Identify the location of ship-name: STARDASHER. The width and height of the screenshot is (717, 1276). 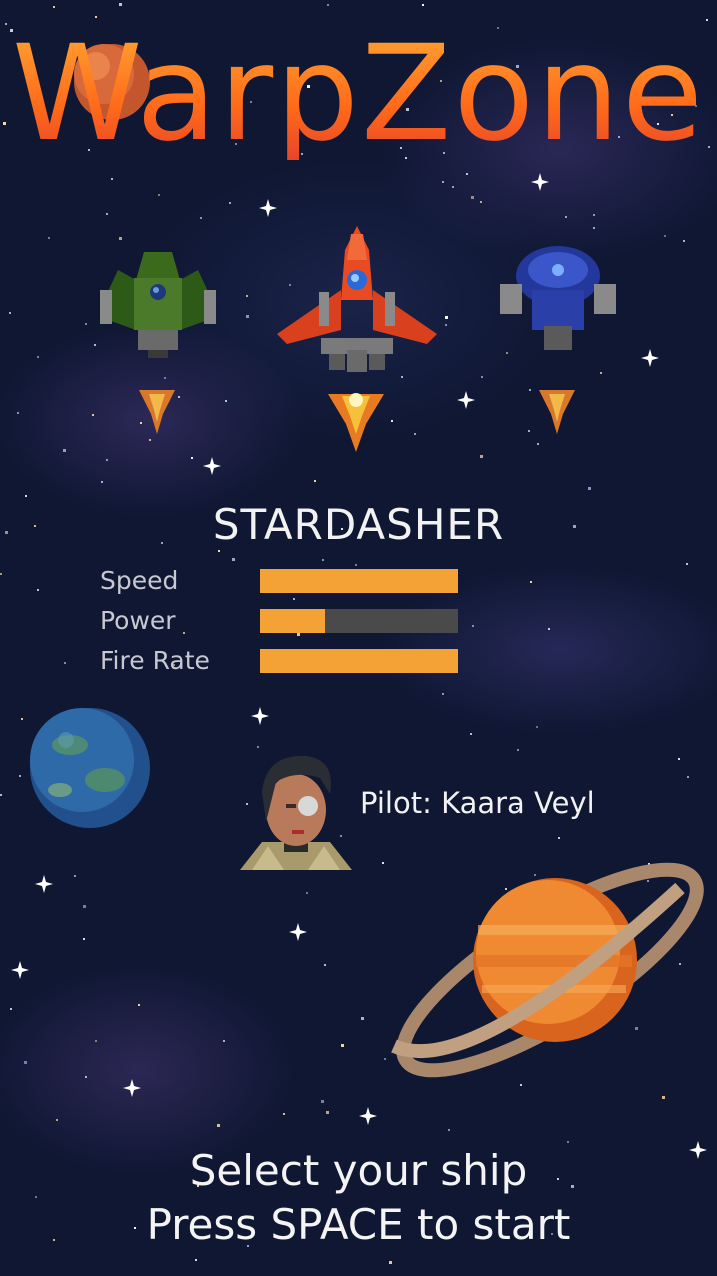
(358, 524).